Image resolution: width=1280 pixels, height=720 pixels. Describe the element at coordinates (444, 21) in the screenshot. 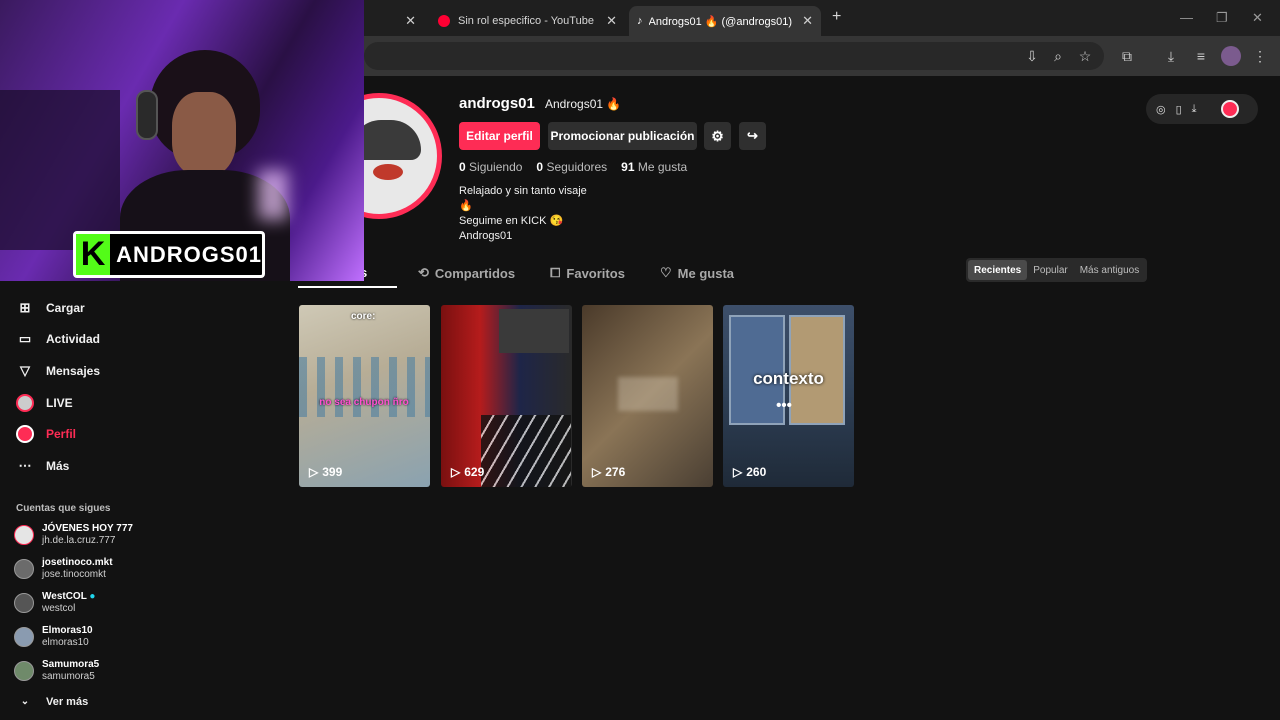

I see `youtube-favicon-icon` at that location.